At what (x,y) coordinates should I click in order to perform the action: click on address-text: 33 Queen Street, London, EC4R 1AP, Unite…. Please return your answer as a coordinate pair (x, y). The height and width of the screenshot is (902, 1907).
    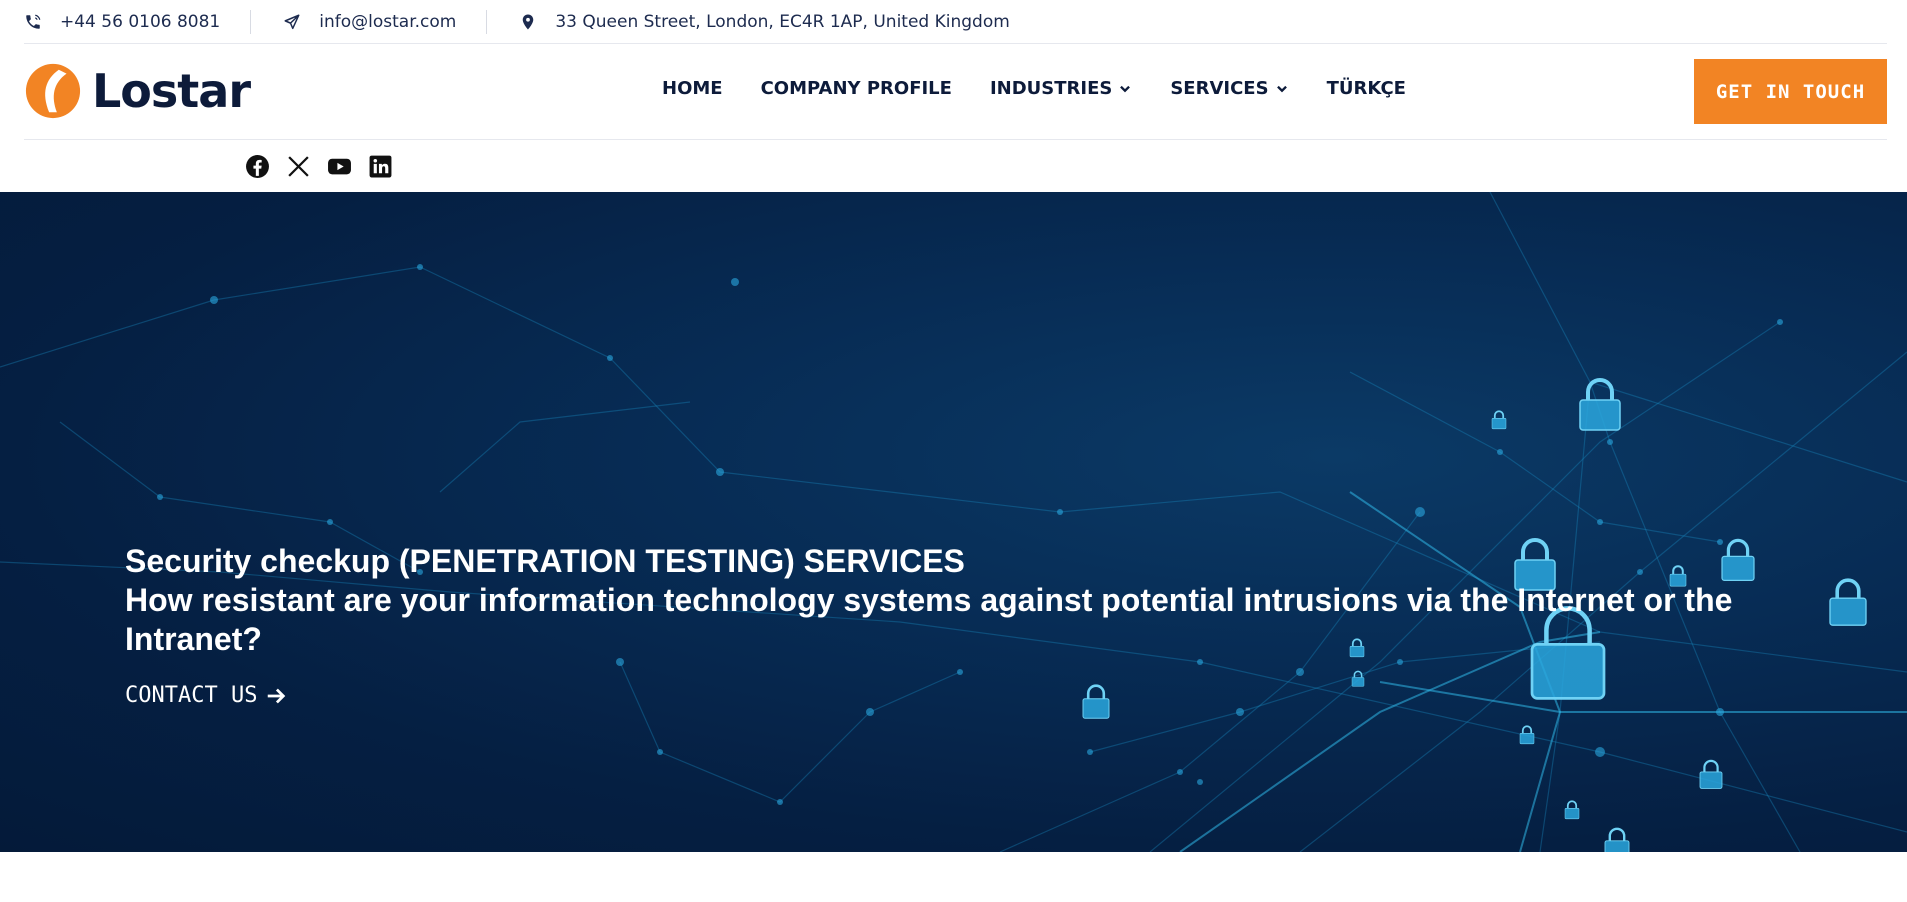
    Looking at the image, I should click on (782, 21).